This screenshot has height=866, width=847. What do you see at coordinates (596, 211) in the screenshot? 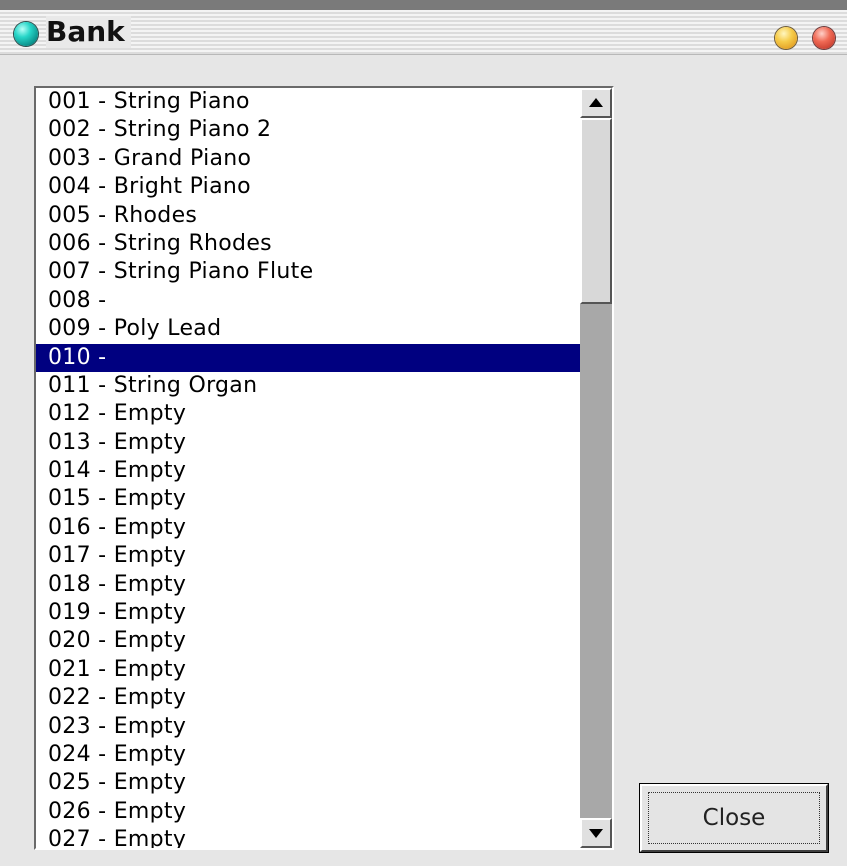
I see `scrollbar-thumb` at bounding box center [596, 211].